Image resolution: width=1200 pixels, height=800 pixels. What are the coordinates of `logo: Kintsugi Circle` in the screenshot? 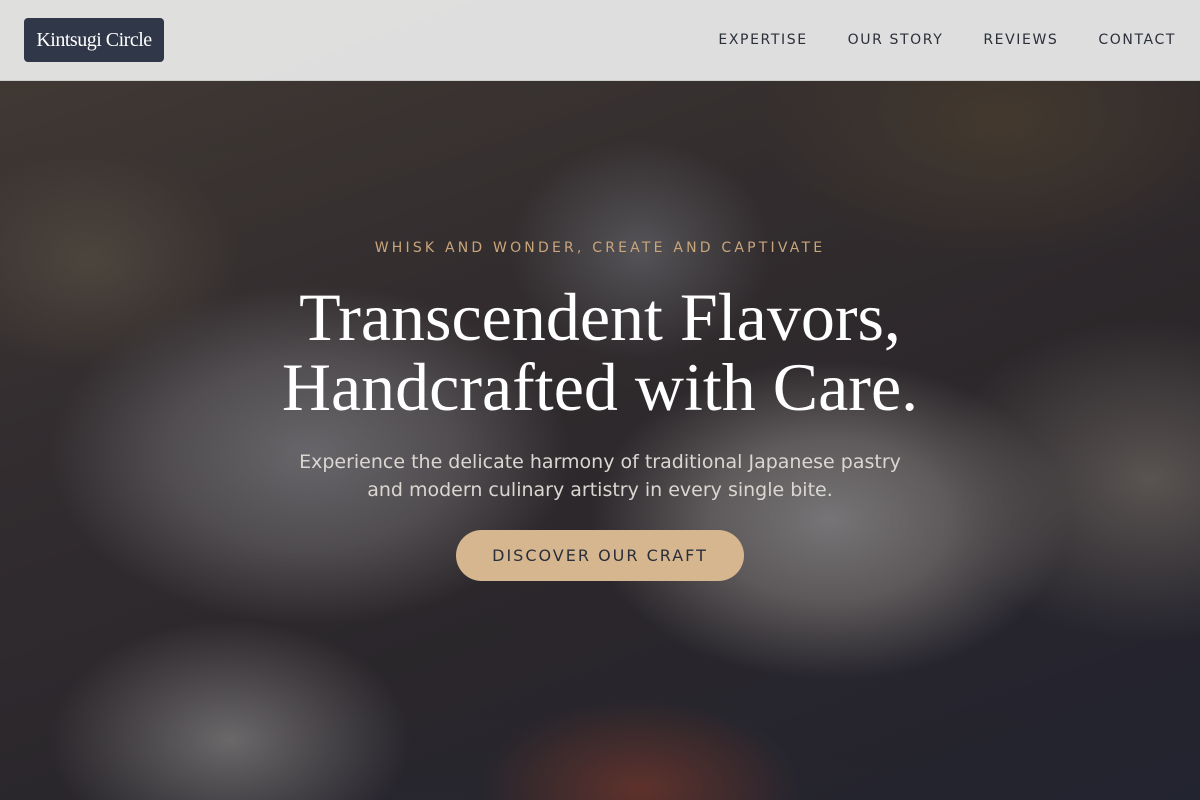 It's located at (94, 40).